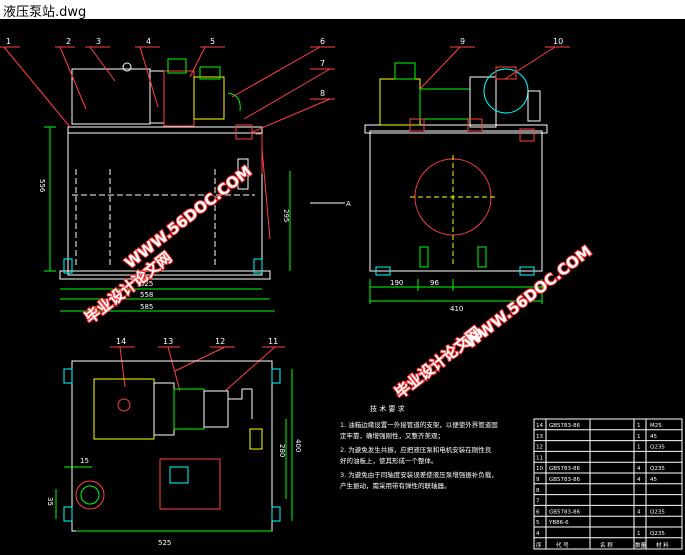 Image resolution: width=685 pixels, height=555 pixels. What do you see at coordinates (434, 283) in the screenshot?
I see `dim-side-right: 96` at bounding box center [434, 283].